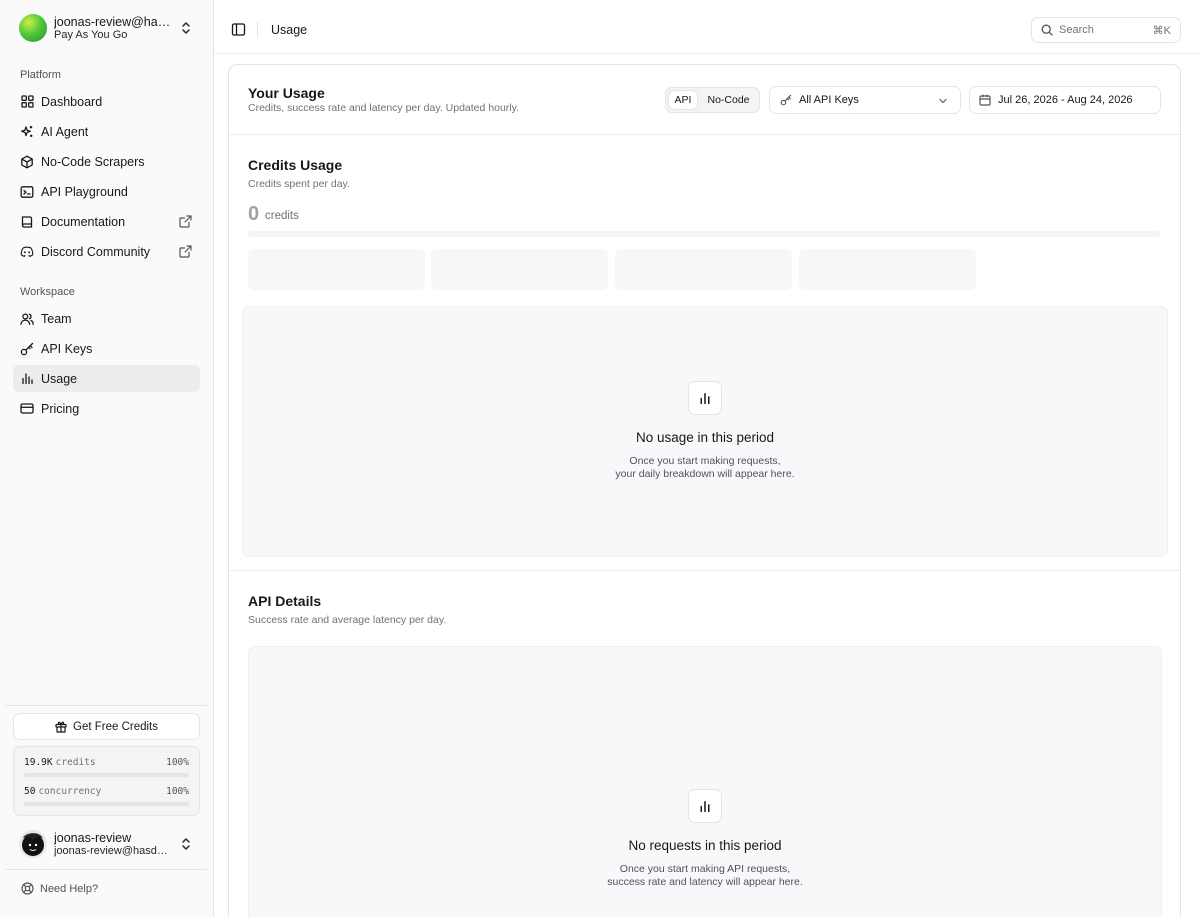 The image size is (1200, 917). Describe the element at coordinates (106, 318) in the screenshot. I see `sidebar-item-team: Team` at that location.